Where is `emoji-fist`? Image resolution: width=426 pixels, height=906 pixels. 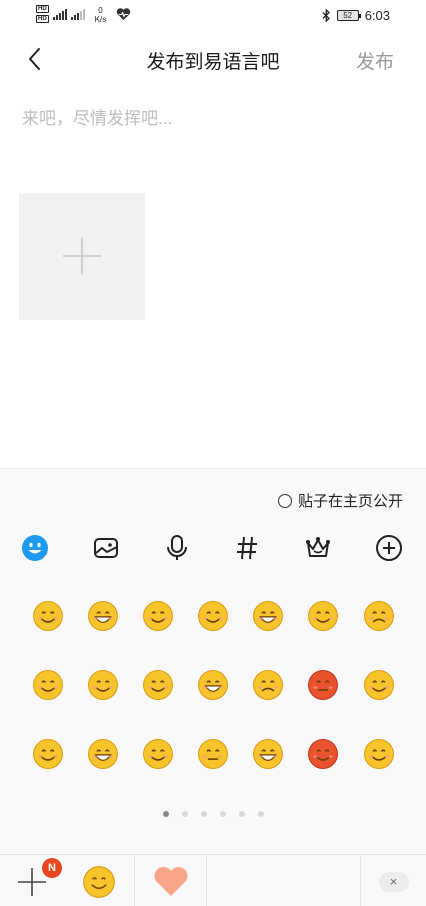
emoji-fist is located at coordinates (379, 754).